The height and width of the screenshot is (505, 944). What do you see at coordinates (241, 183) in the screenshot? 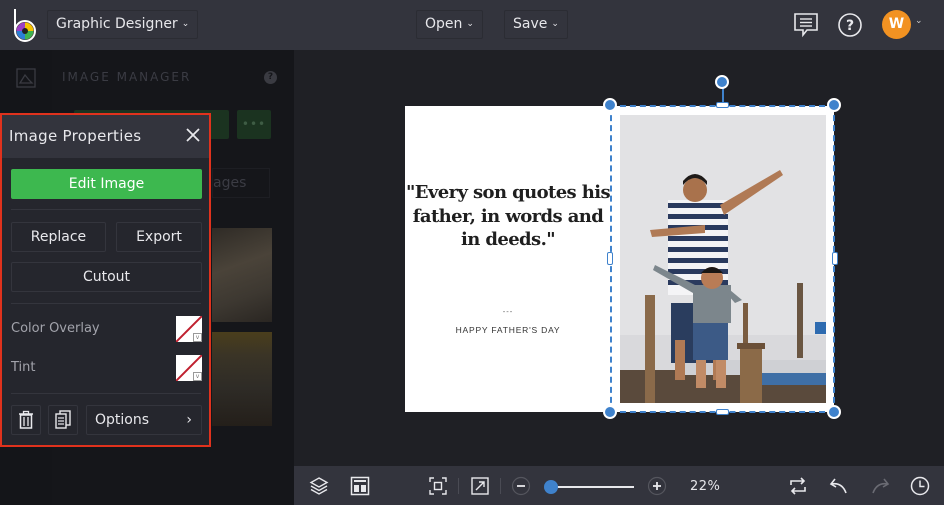
I see `images-tab: ages` at bounding box center [241, 183].